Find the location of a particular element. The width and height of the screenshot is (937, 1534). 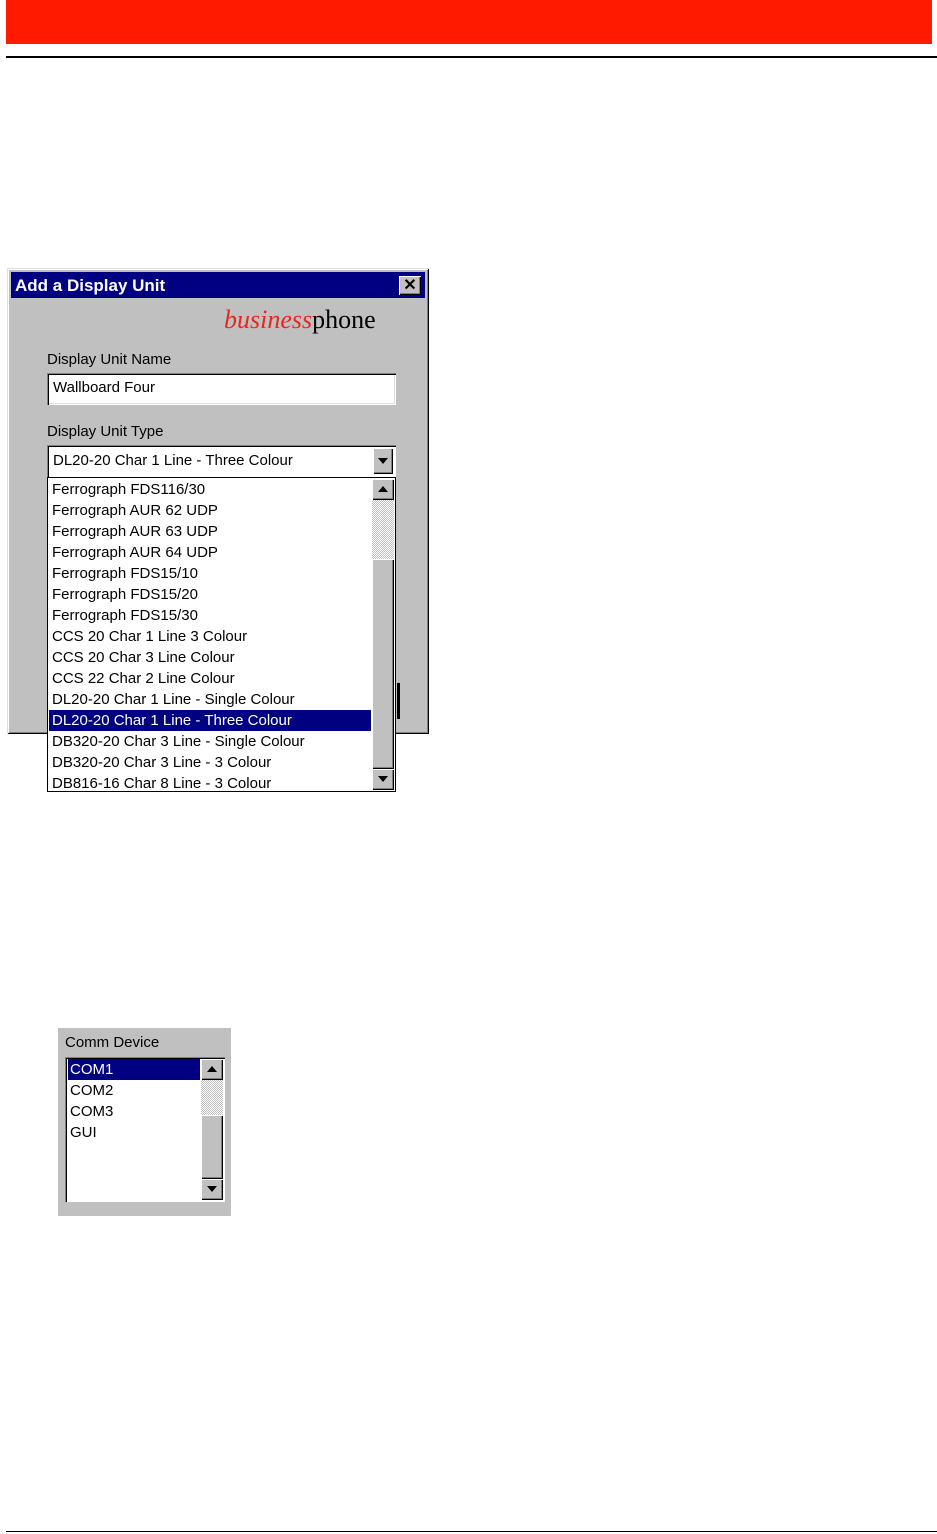

comm-device-option: COM1 is located at coordinates (134, 1069).